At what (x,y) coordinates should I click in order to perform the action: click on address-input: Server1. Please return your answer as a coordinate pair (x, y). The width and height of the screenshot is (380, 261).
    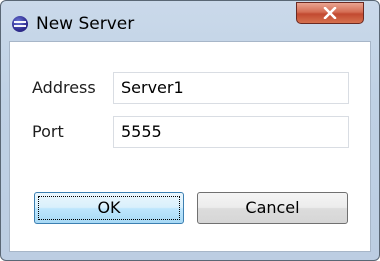
    Looking at the image, I should click on (231, 88).